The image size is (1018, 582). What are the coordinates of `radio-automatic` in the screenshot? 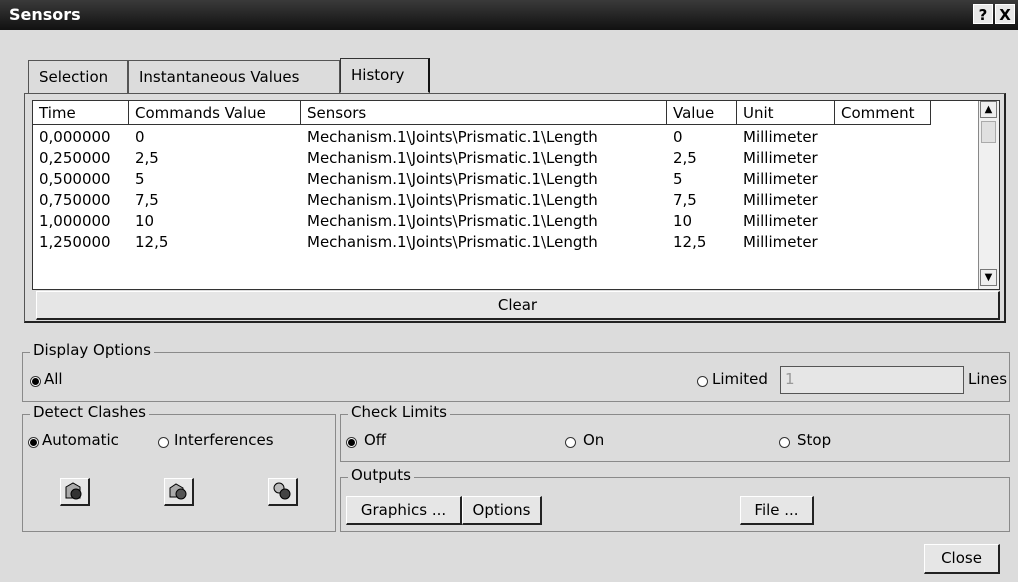 It's located at (33, 442).